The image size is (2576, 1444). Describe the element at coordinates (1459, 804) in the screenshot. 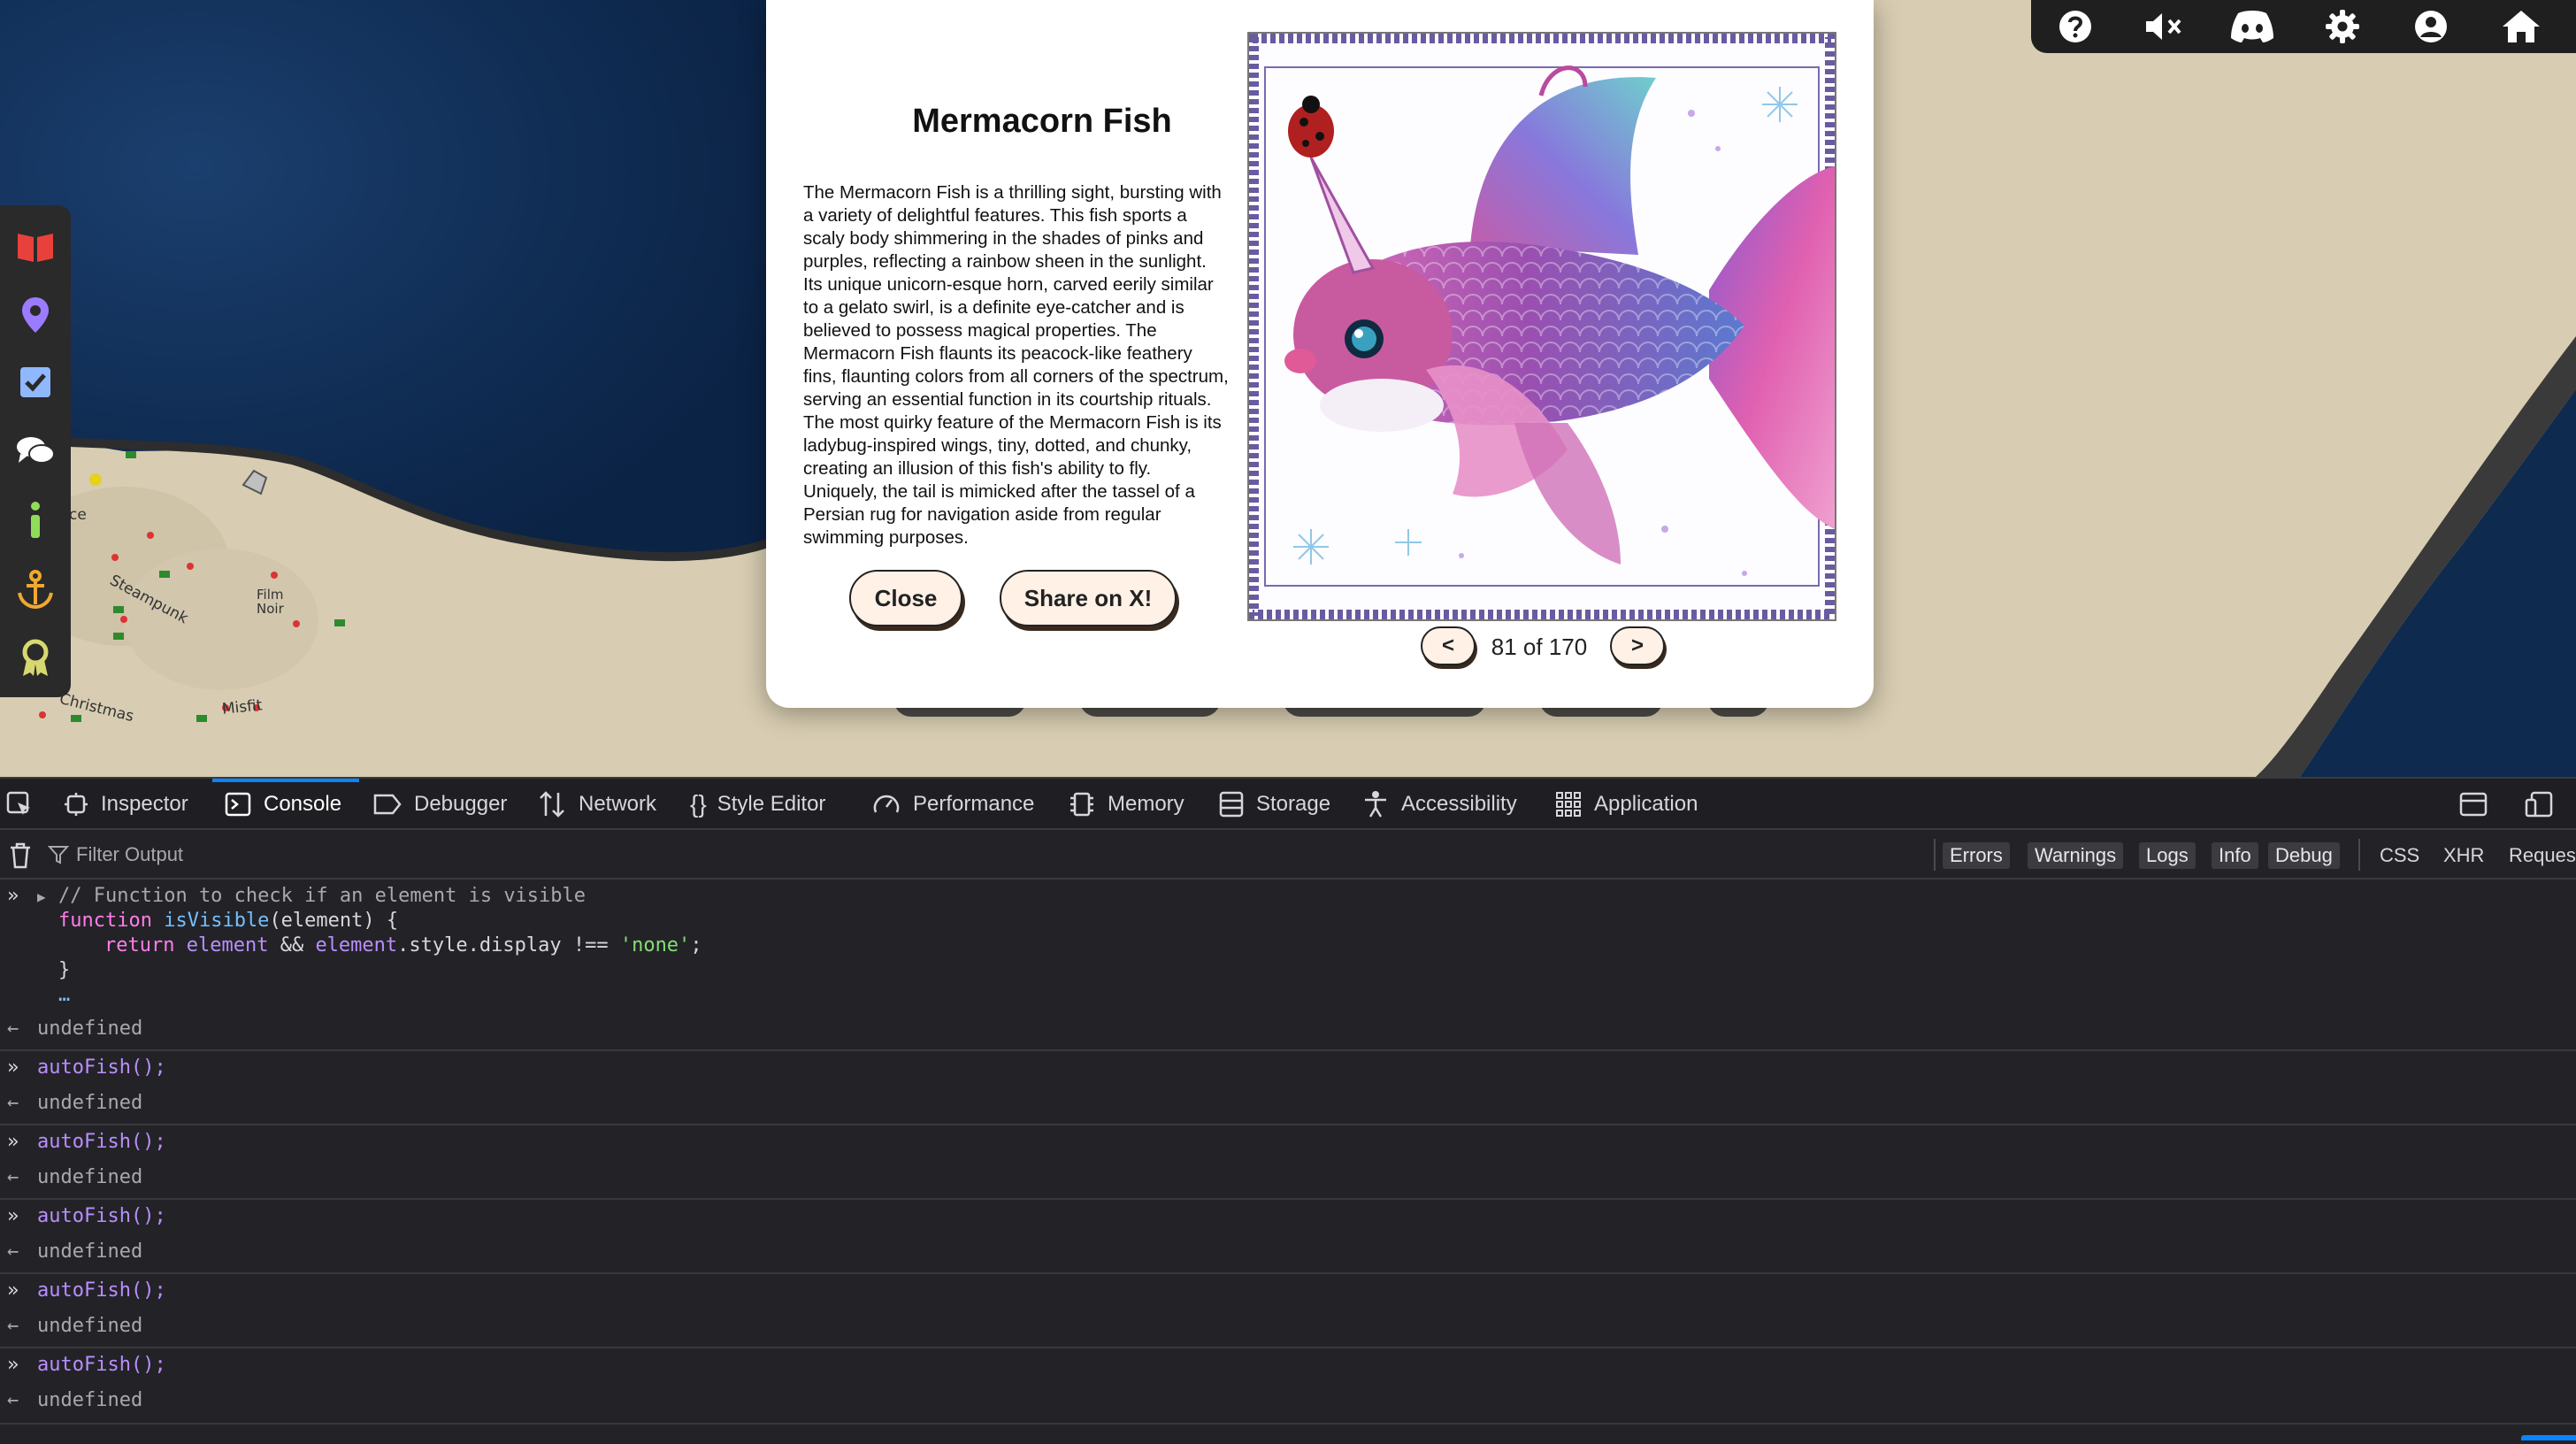

I see `tab-accessibility-label: Accessibility` at that location.